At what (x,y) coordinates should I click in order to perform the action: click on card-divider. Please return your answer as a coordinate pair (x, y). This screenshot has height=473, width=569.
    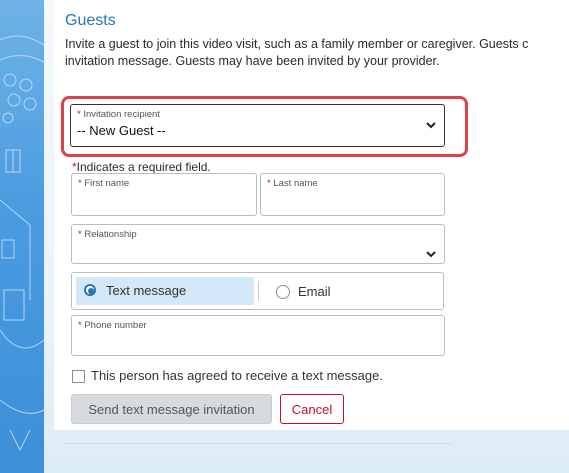
    Looking at the image, I should click on (258, 443).